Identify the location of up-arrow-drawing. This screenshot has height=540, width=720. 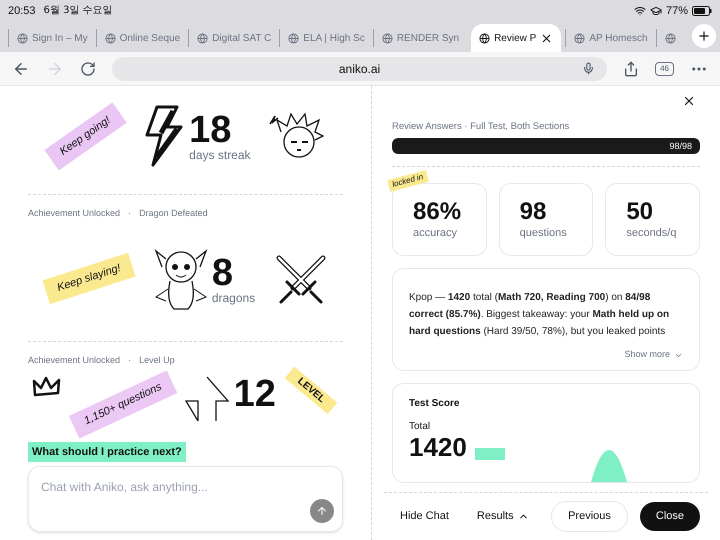
(207, 398).